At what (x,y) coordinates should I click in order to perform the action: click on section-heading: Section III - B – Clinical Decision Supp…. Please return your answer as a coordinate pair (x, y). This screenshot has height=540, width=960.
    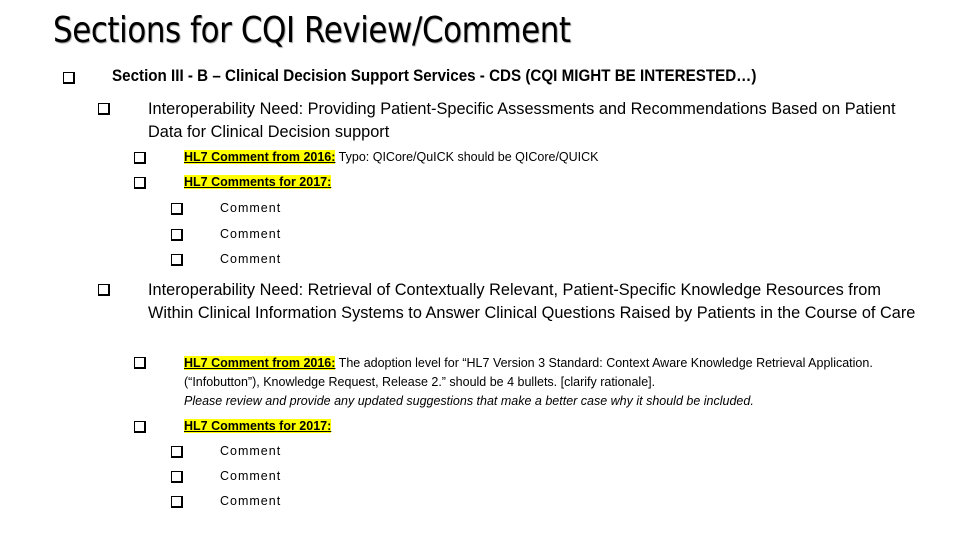
    Looking at the image, I should click on (434, 76).